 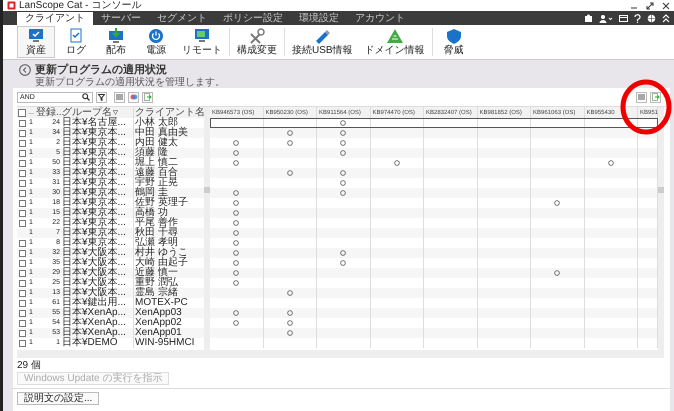 What do you see at coordinates (101, 69) in the screenshot?
I see `page-title: 更新プログラムの適用状況` at bounding box center [101, 69].